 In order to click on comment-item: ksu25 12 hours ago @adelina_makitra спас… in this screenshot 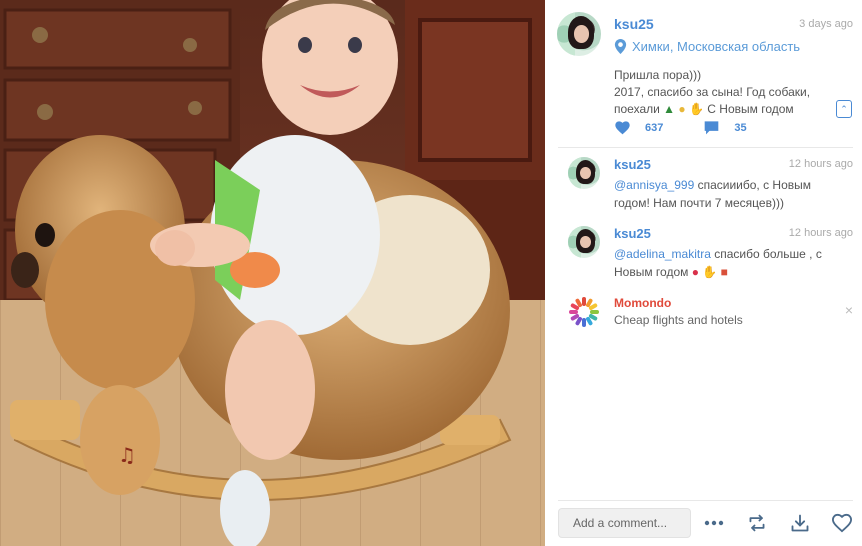, I will do `click(710, 256)`.